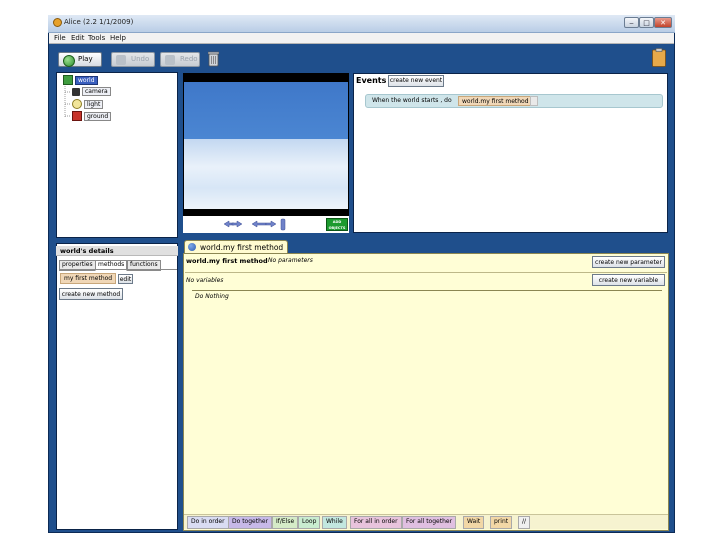 Image resolution: width=720 pixels, height=540 pixels. I want to click on editor-tab-title: world.my first method, so click(242, 247).